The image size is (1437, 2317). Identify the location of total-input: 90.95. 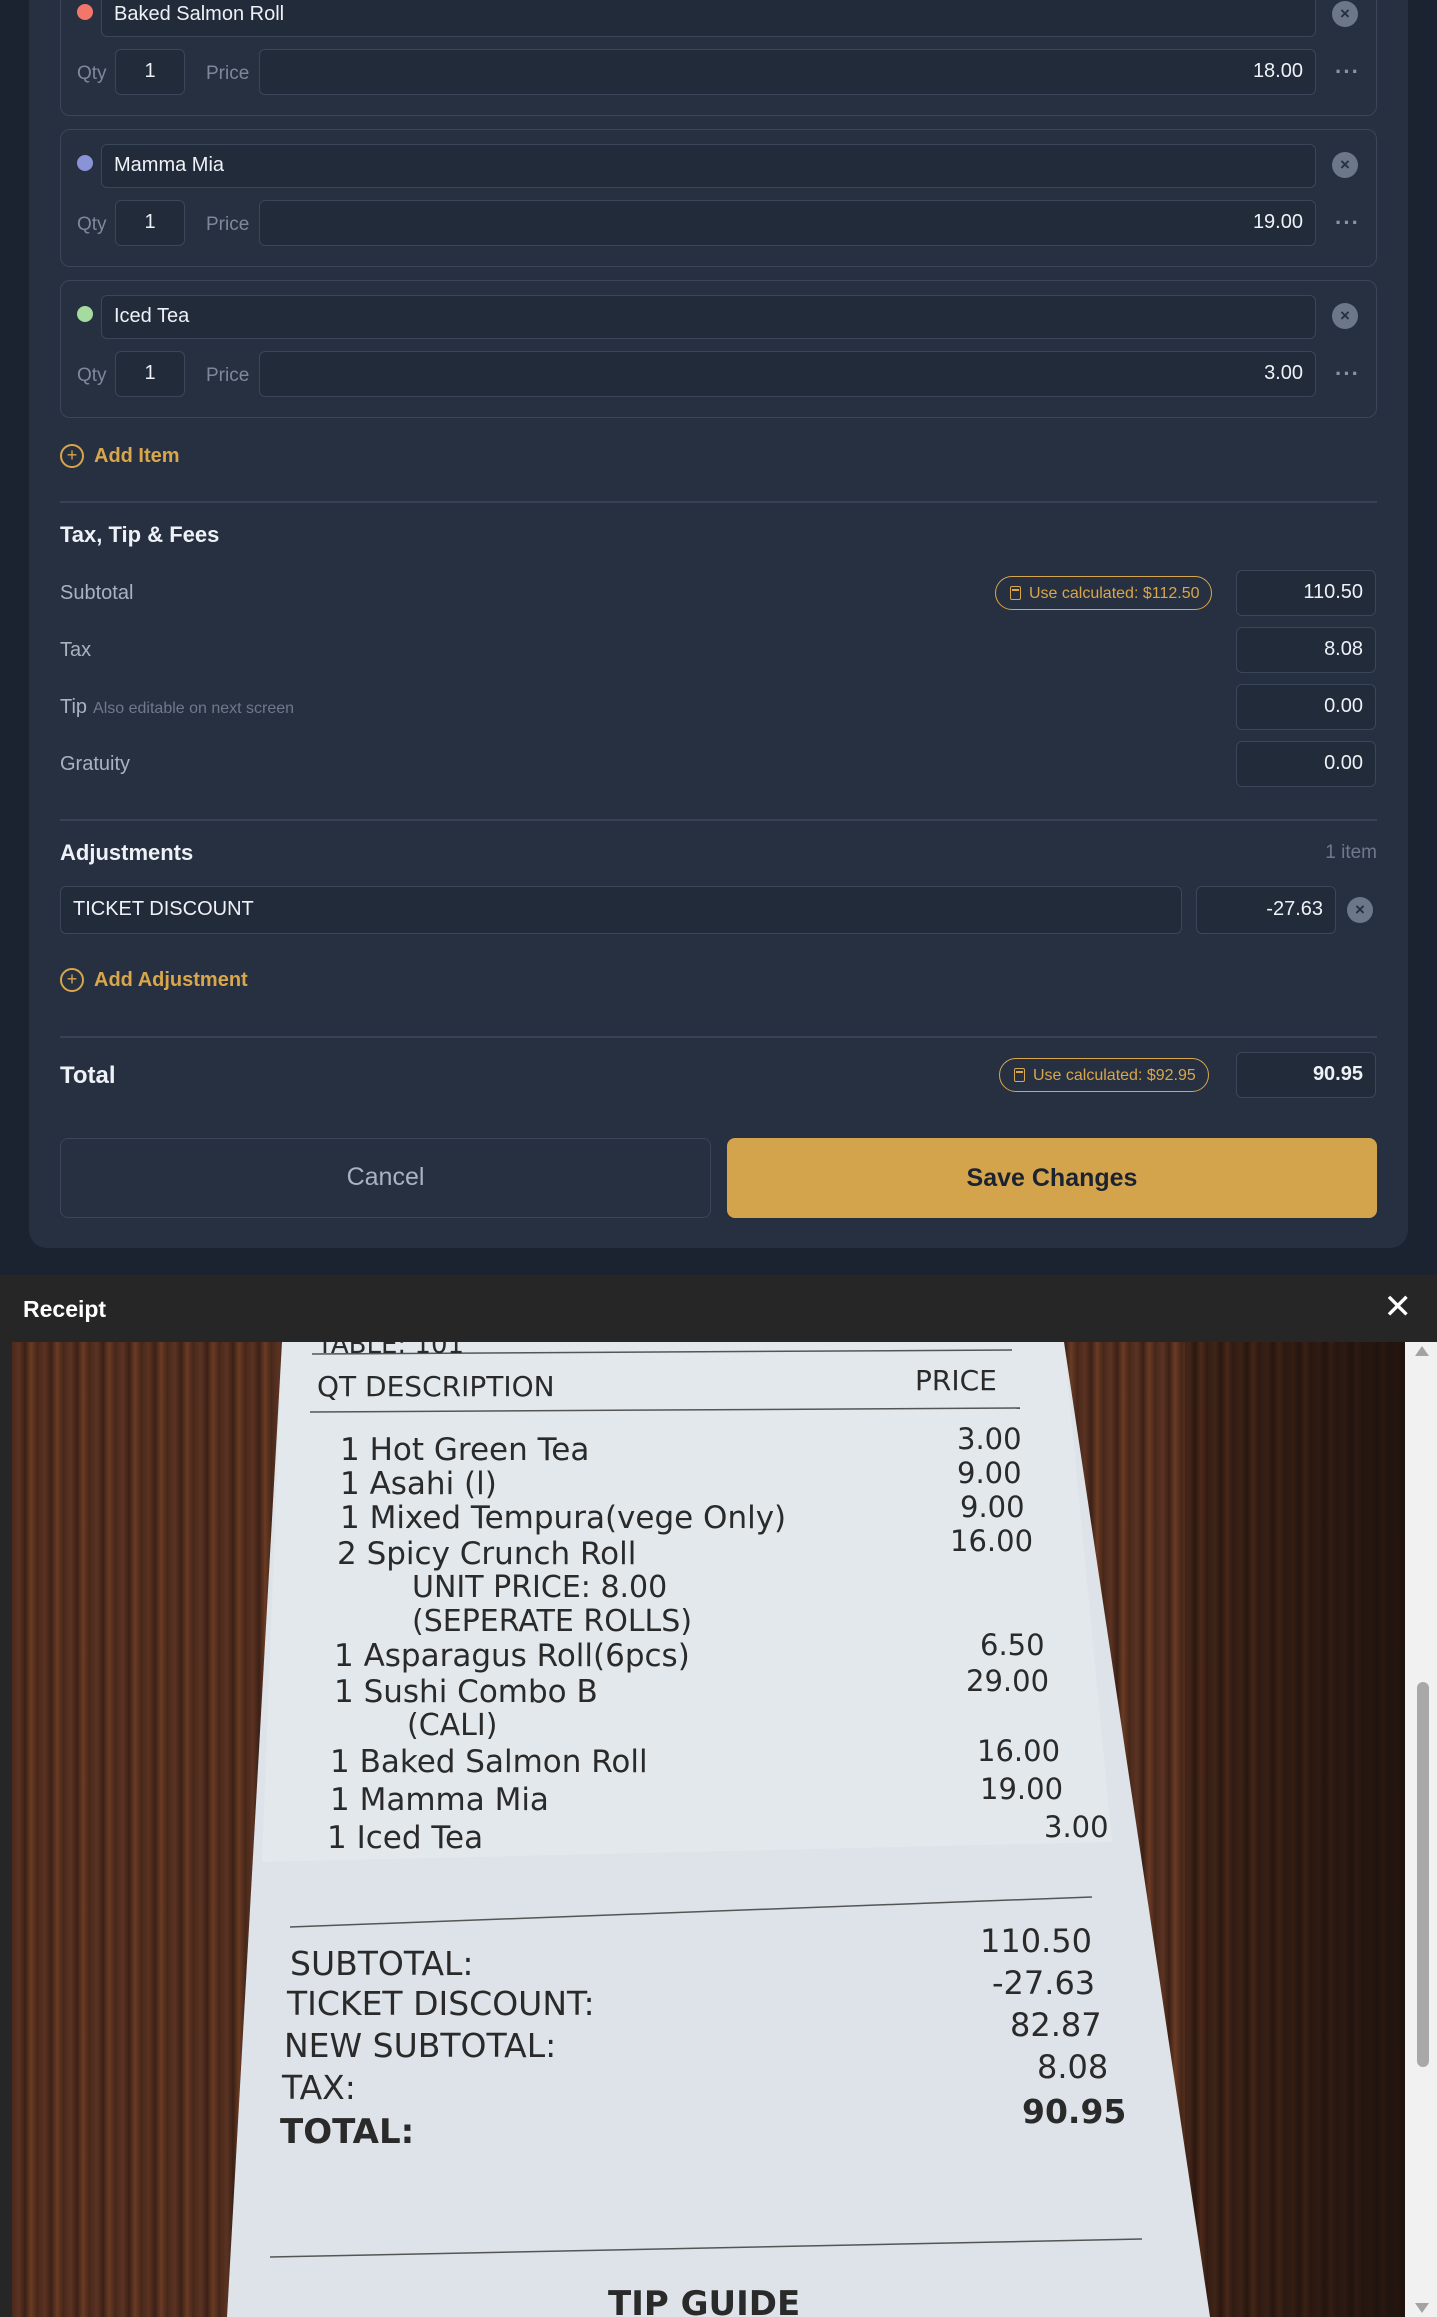
(1306, 1075).